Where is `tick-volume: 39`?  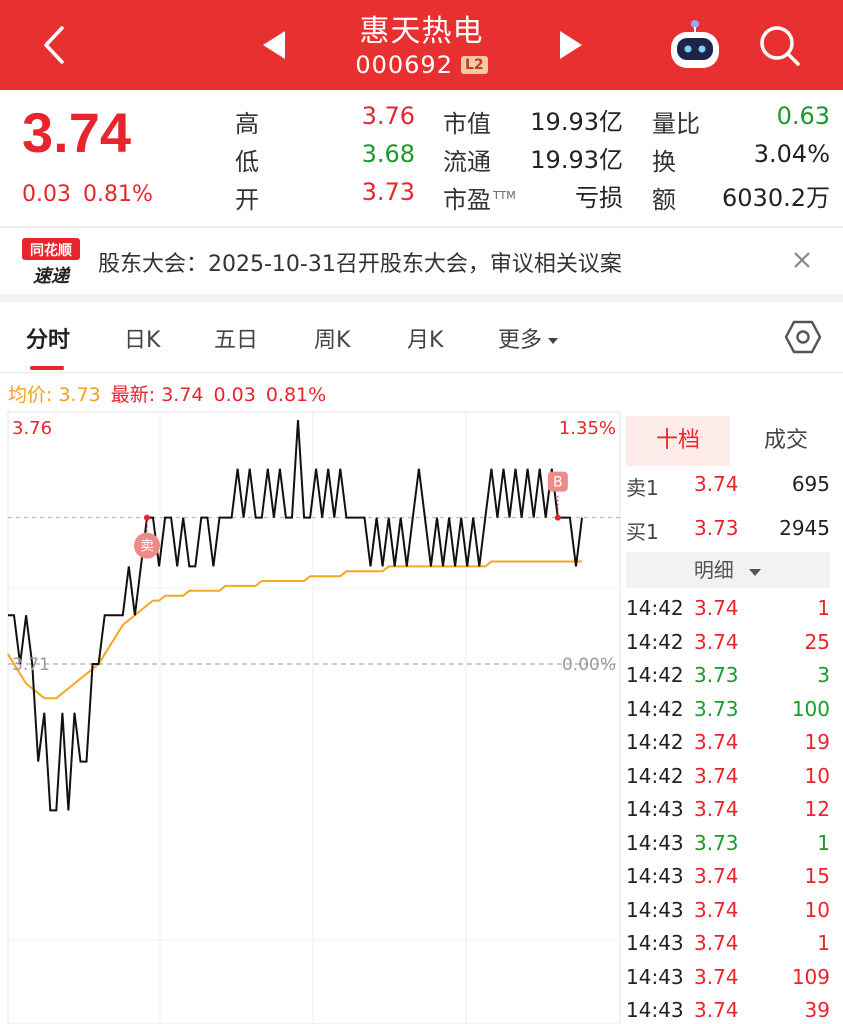
tick-volume: 39 is located at coordinates (817, 1010).